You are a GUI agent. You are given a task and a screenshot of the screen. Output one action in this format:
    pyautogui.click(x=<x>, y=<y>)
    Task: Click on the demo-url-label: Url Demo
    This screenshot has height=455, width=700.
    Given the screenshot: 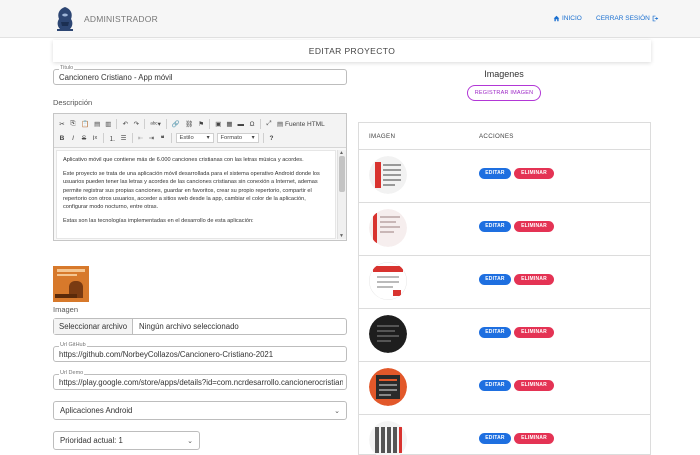 What is the action you would take?
    pyautogui.click(x=72, y=373)
    